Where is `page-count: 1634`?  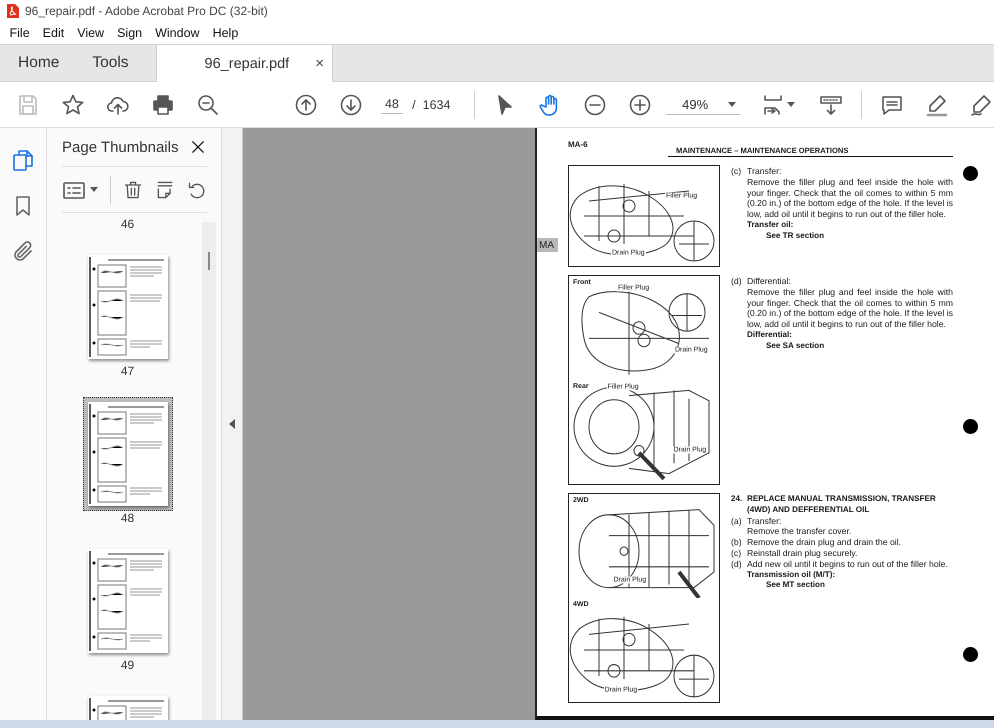 page-count: 1634 is located at coordinates (436, 105).